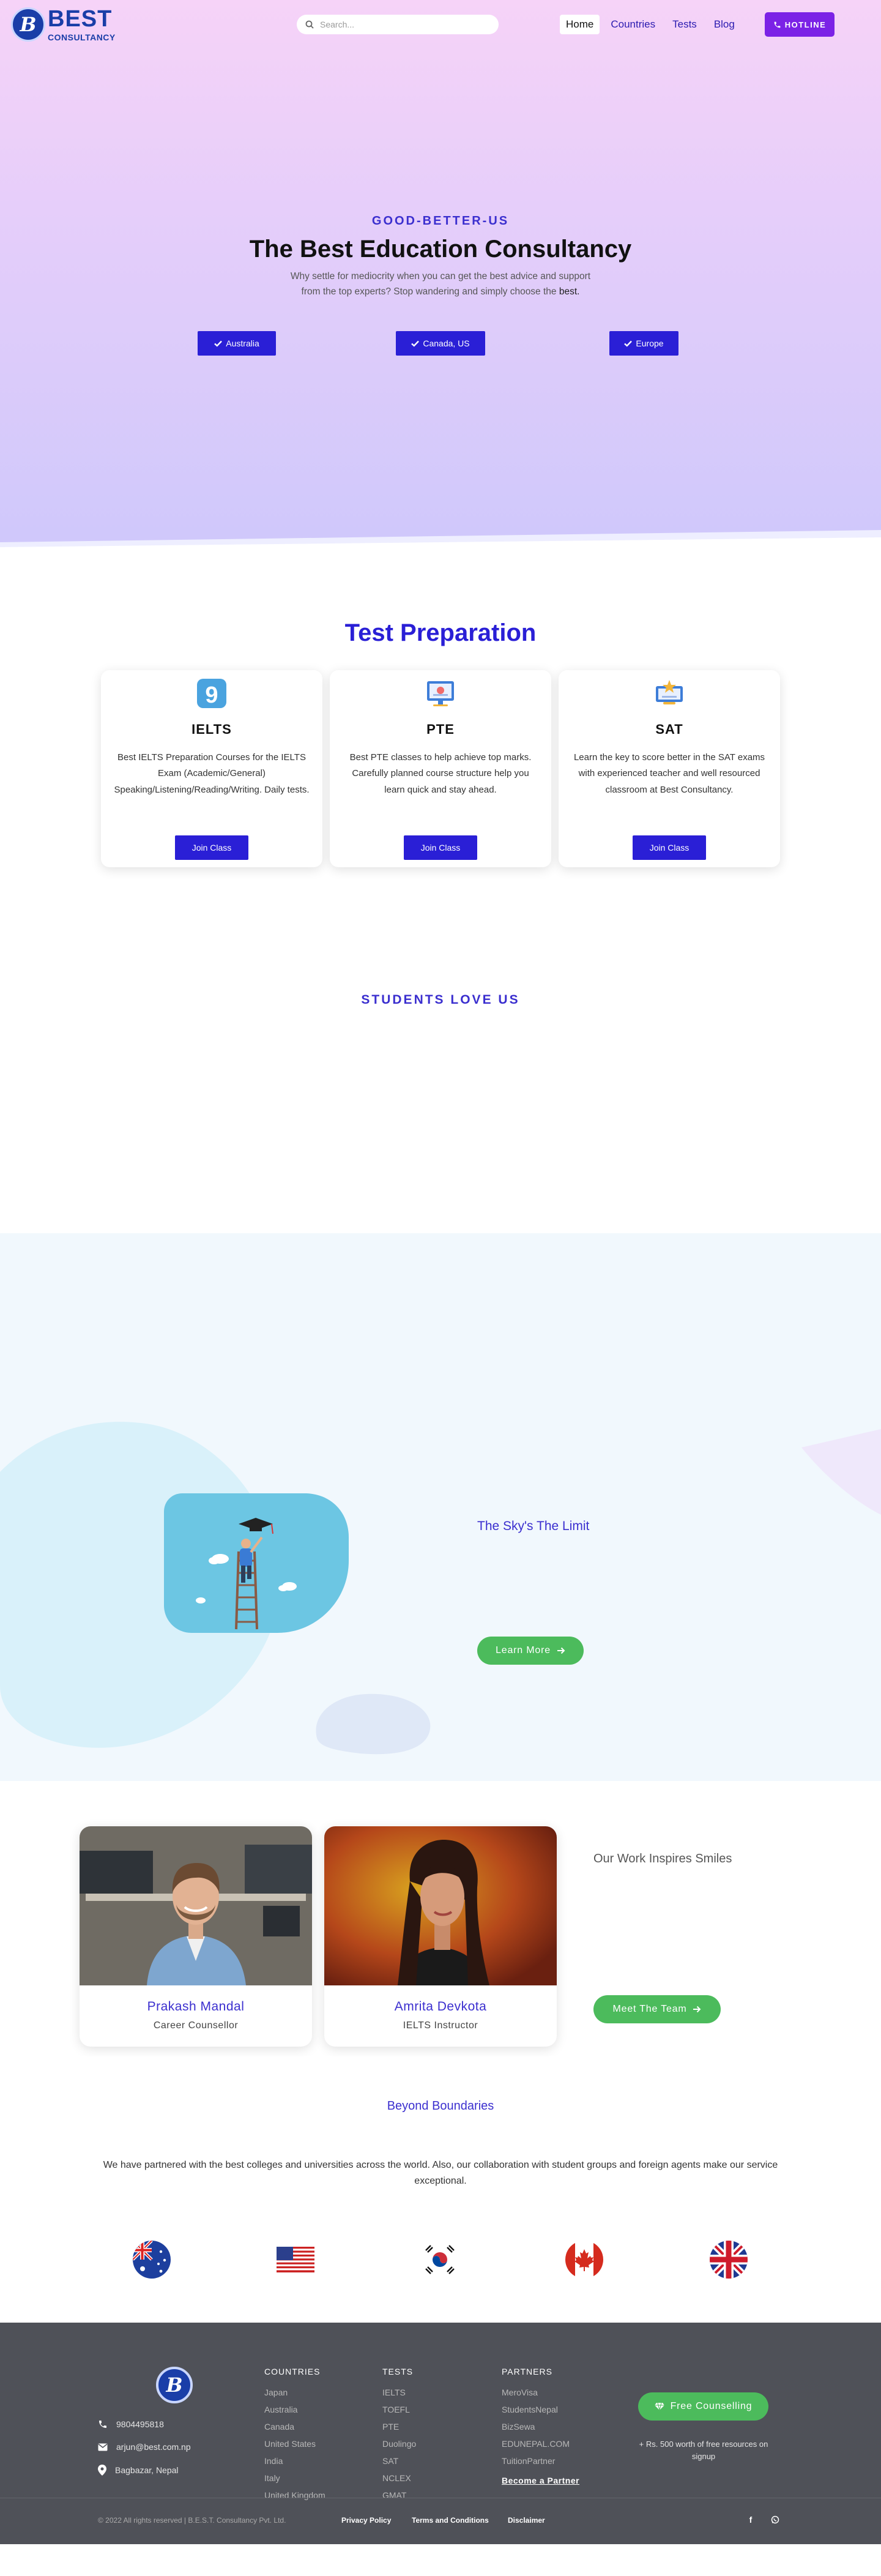 This screenshot has height=2576, width=881. I want to click on nav-blog: Blog, so click(724, 24).